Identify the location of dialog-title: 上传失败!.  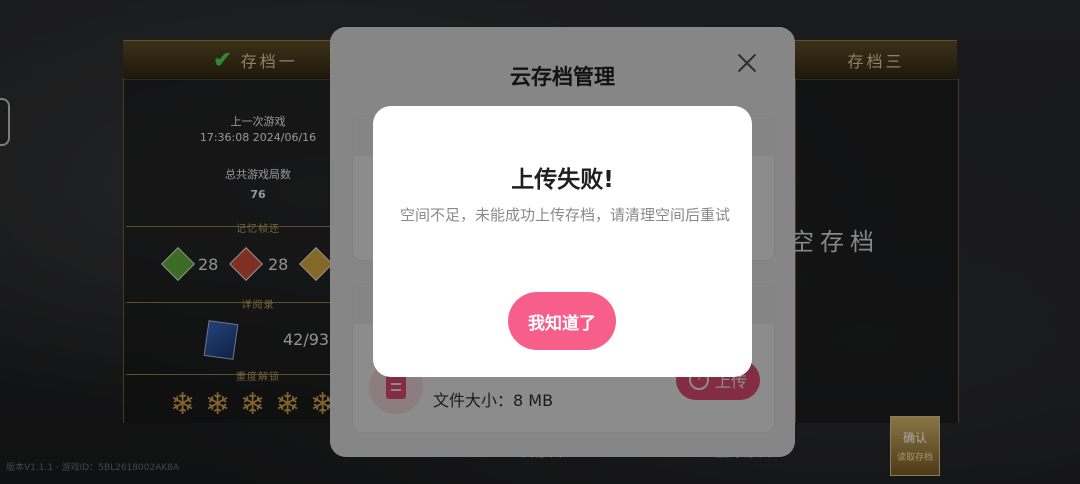
(562, 180).